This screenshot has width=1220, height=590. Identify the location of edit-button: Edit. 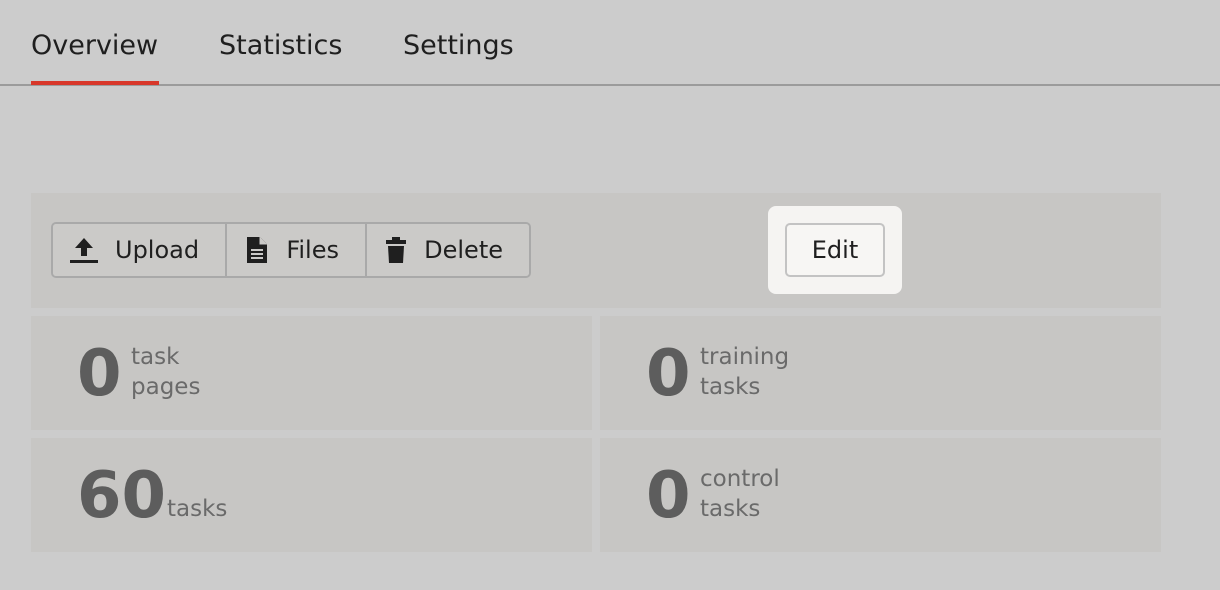
(835, 250).